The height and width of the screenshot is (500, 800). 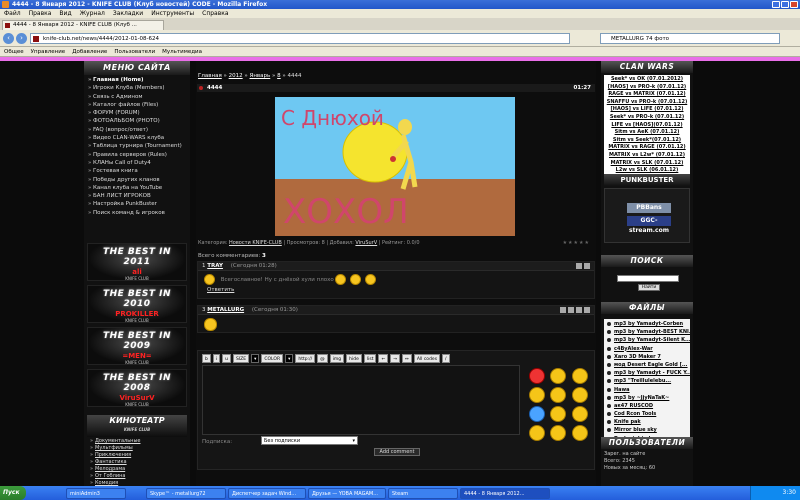 I want to click on war-item: LIFE vs [HAOS](07.01.12), so click(x=647, y=126).